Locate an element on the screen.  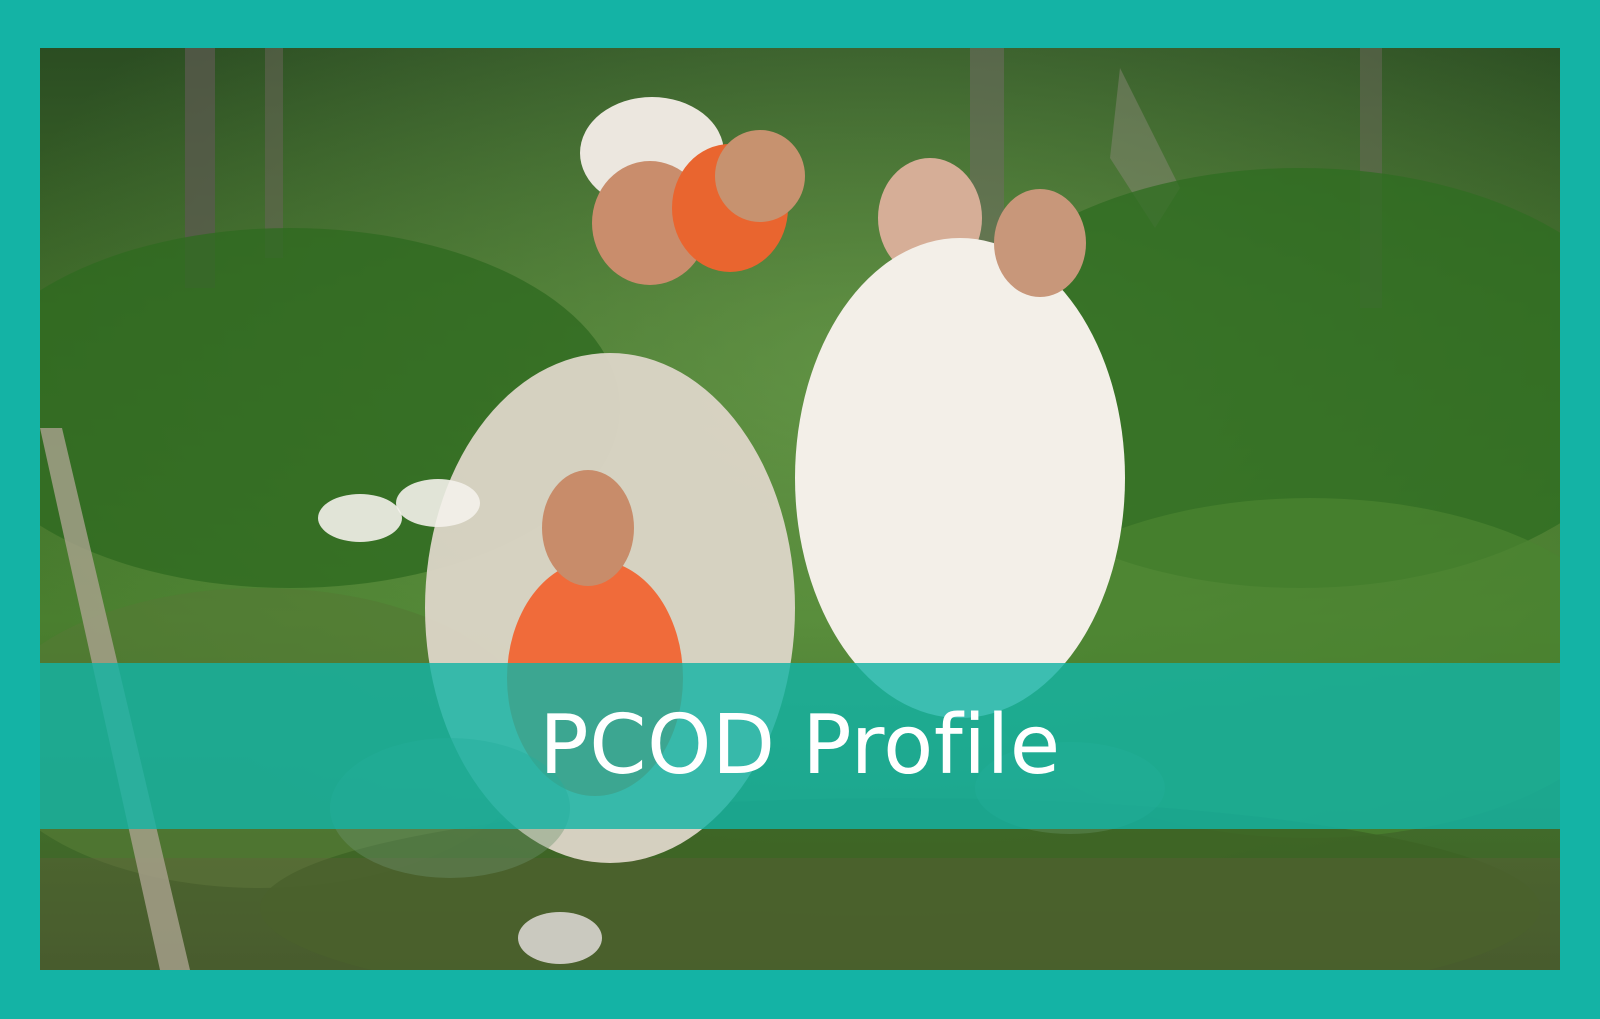
banner-title: PCOD Profile is located at coordinates (800, 745).